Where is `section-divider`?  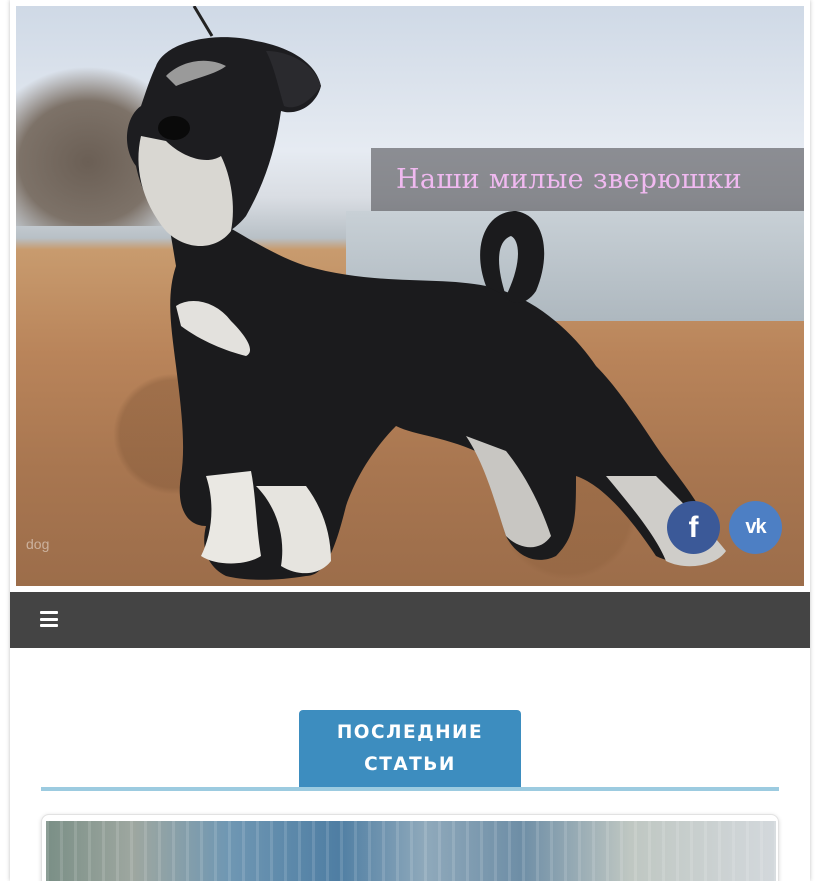 section-divider is located at coordinates (410, 789).